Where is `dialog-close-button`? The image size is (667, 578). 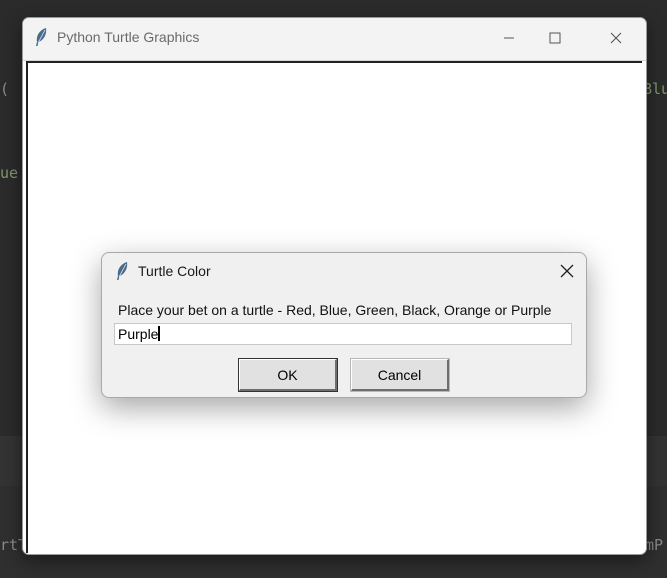 dialog-close-button is located at coordinates (567, 271).